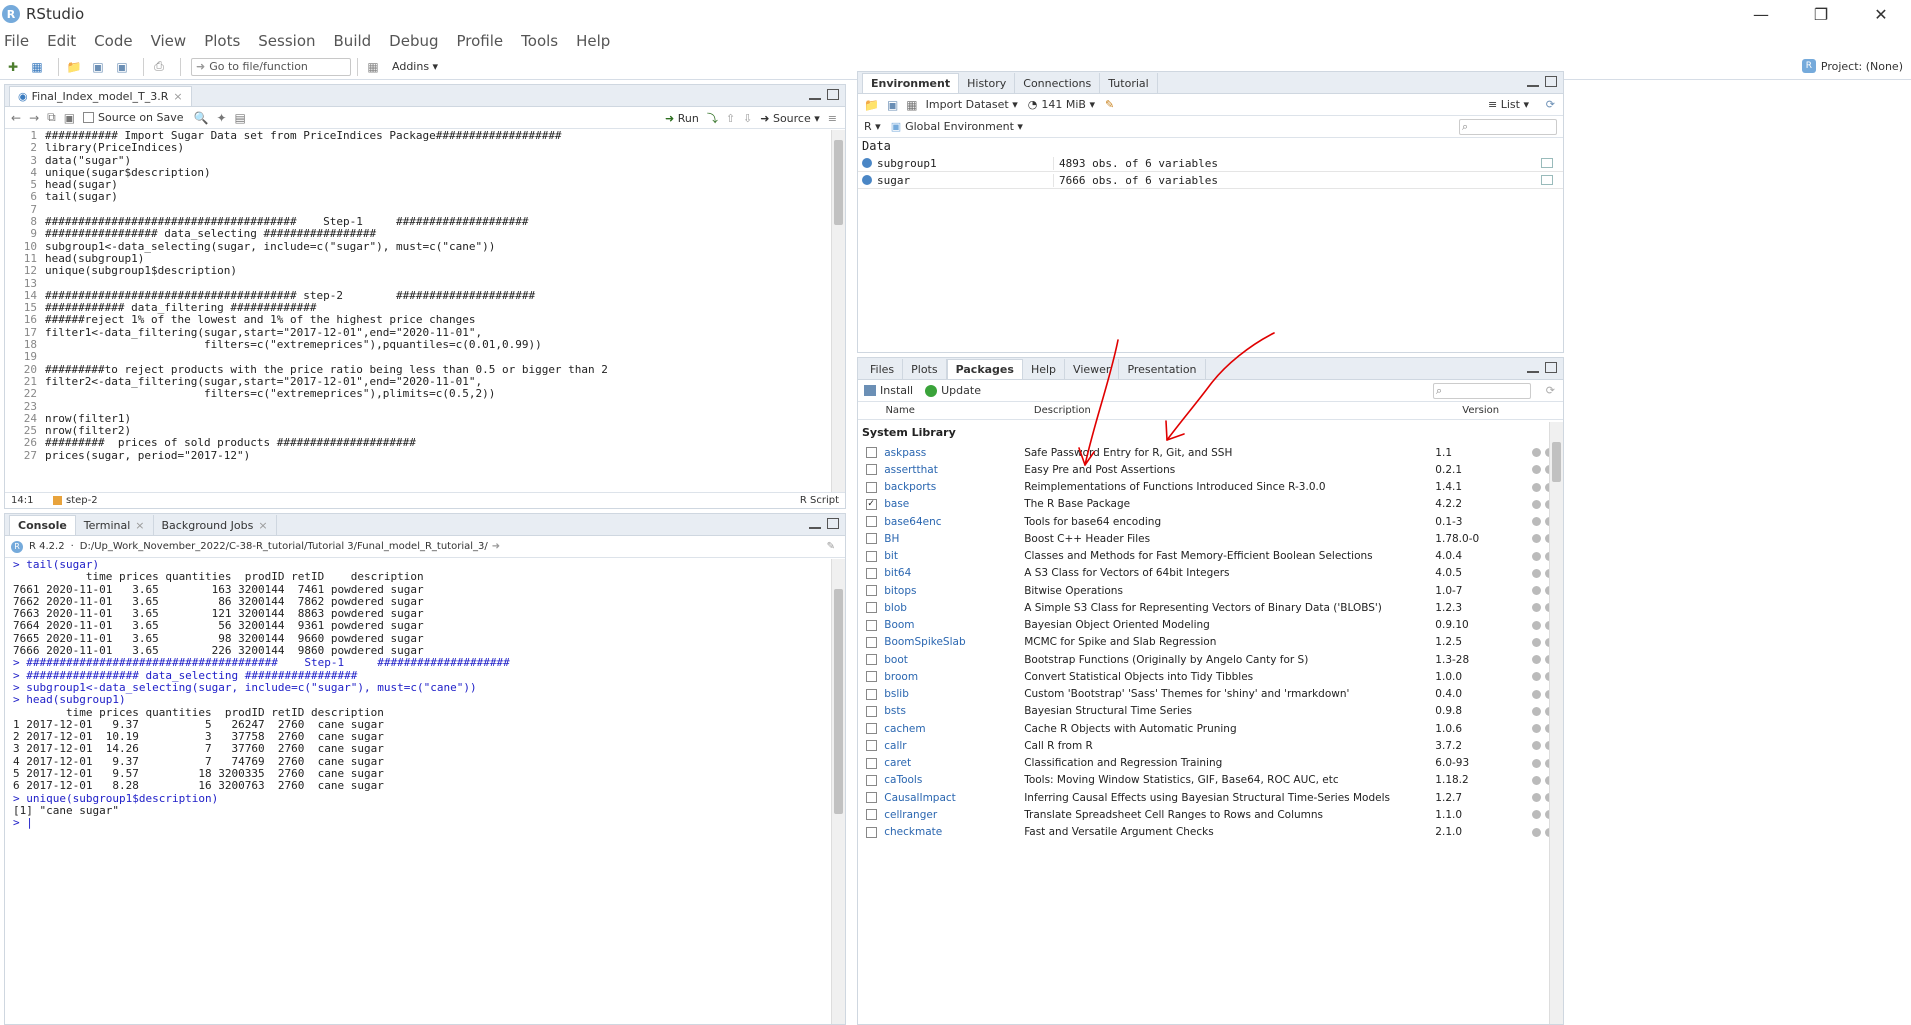  I want to click on compile-report-icon: ▤, so click(240, 118).